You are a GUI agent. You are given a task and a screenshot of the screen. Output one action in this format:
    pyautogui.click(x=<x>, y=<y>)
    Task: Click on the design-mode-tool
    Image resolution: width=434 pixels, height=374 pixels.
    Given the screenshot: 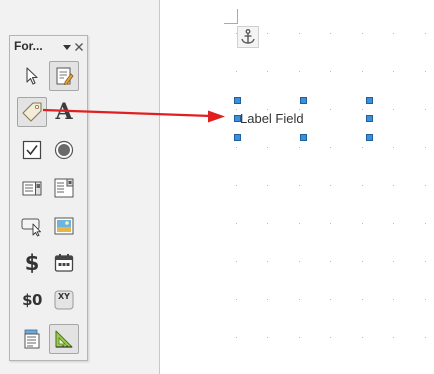 What is the action you would take?
    pyautogui.click(x=64, y=76)
    